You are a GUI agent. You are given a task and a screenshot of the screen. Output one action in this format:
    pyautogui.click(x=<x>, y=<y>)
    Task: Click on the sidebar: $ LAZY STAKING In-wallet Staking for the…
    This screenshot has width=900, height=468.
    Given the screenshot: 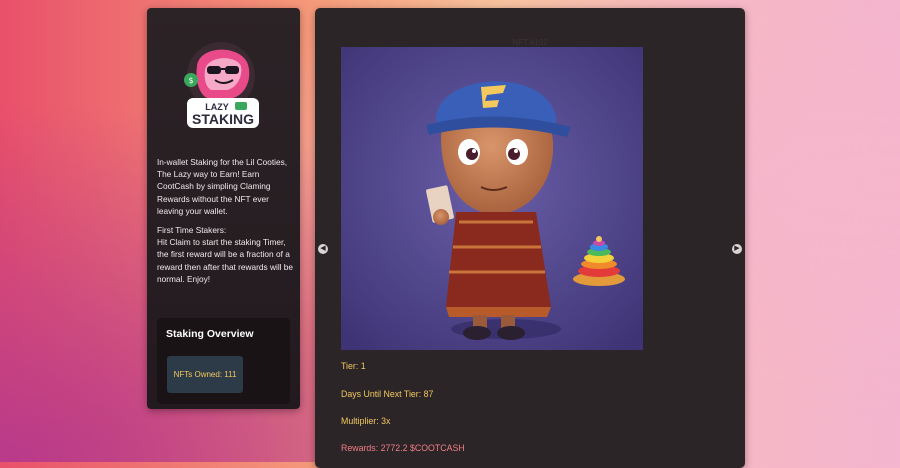 What is the action you would take?
    pyautogui.click(x=223, y=208)
    